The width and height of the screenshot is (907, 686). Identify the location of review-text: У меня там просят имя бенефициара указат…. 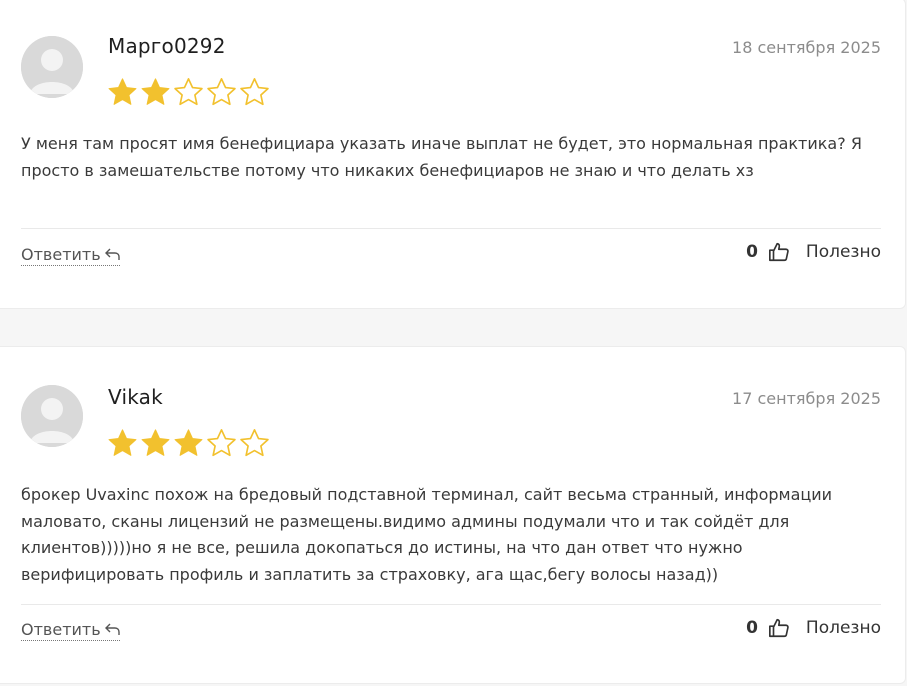
(441, 157).